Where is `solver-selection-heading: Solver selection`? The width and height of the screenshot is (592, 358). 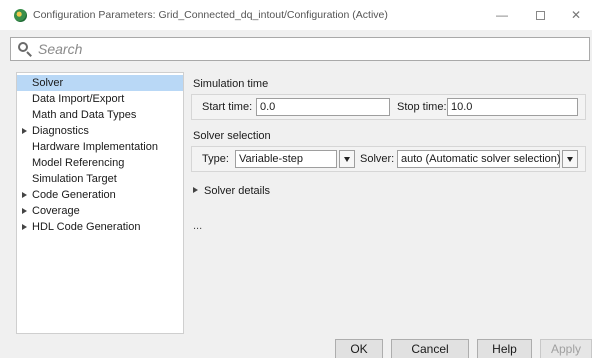
solver-selection-heading: Solver selection is located at coordinates (232, 136).